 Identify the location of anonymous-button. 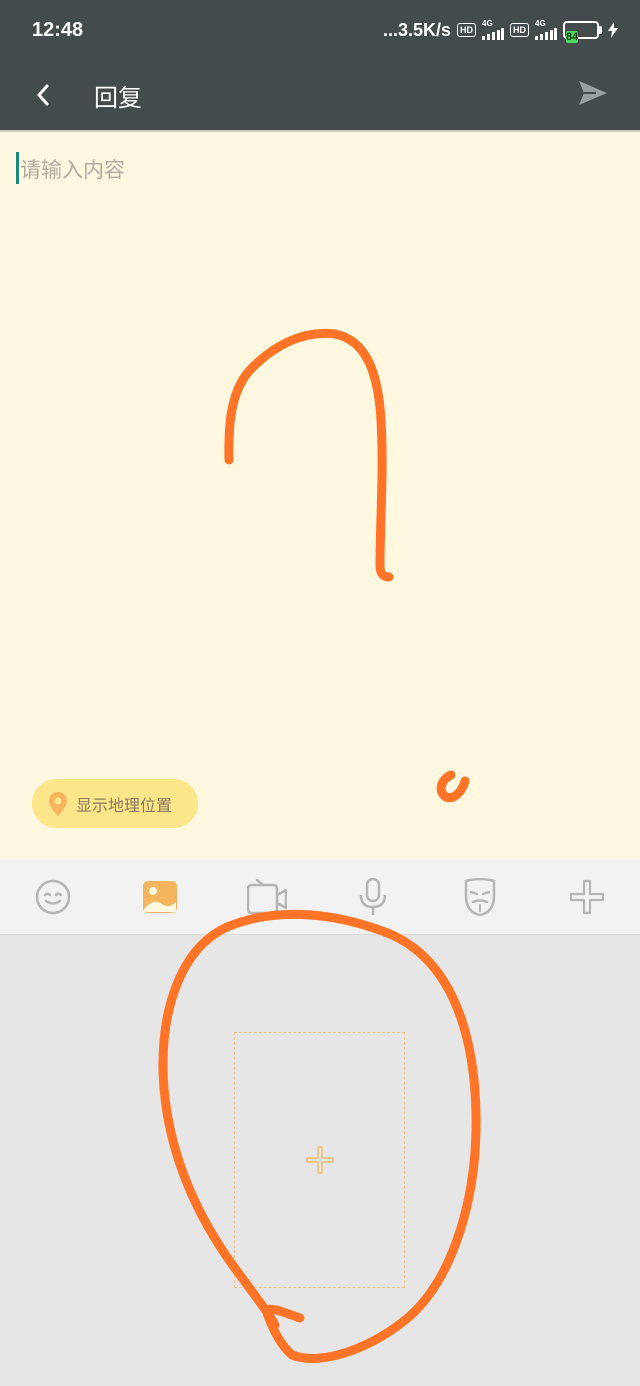
(480, 897).